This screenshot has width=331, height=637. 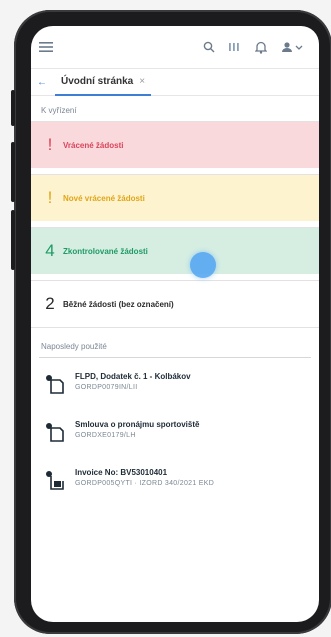 What do you see at coordinates (133, 376) in the screenshot?
I see `document-title: FLPD, Dodatek č. 1 - Kolbákov` at bounding box center [133, 376].